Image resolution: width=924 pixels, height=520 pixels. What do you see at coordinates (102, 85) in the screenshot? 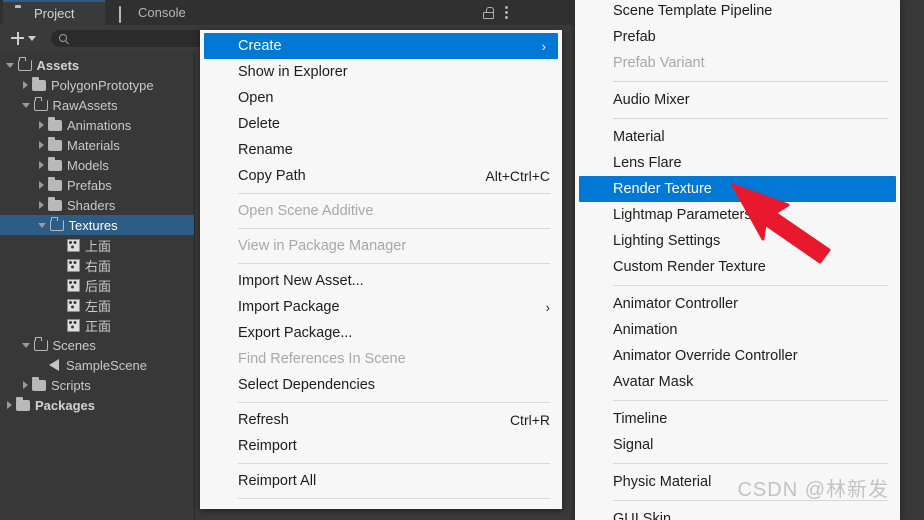
I see `tree-item-label: PolygonPrototype` at bounding box center [102, 85].